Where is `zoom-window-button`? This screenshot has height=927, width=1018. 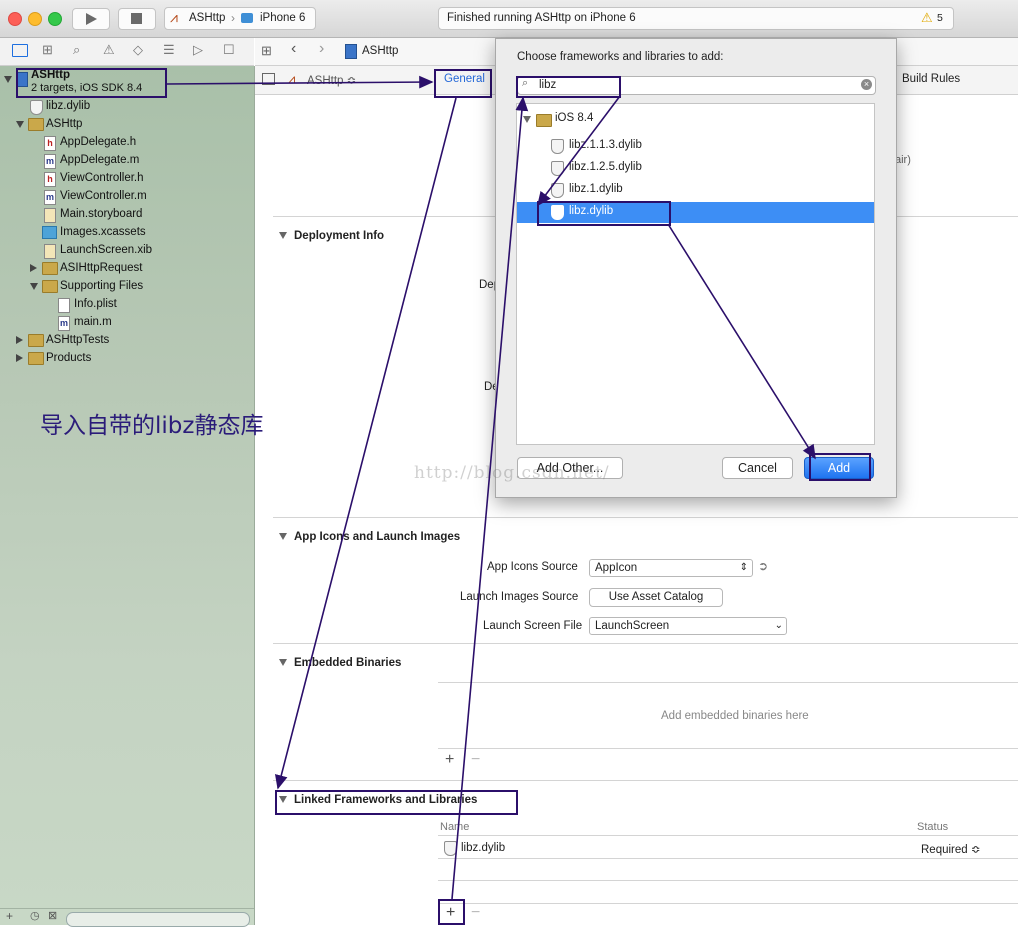 zoom-window-button is located at coordinates (55, 19).